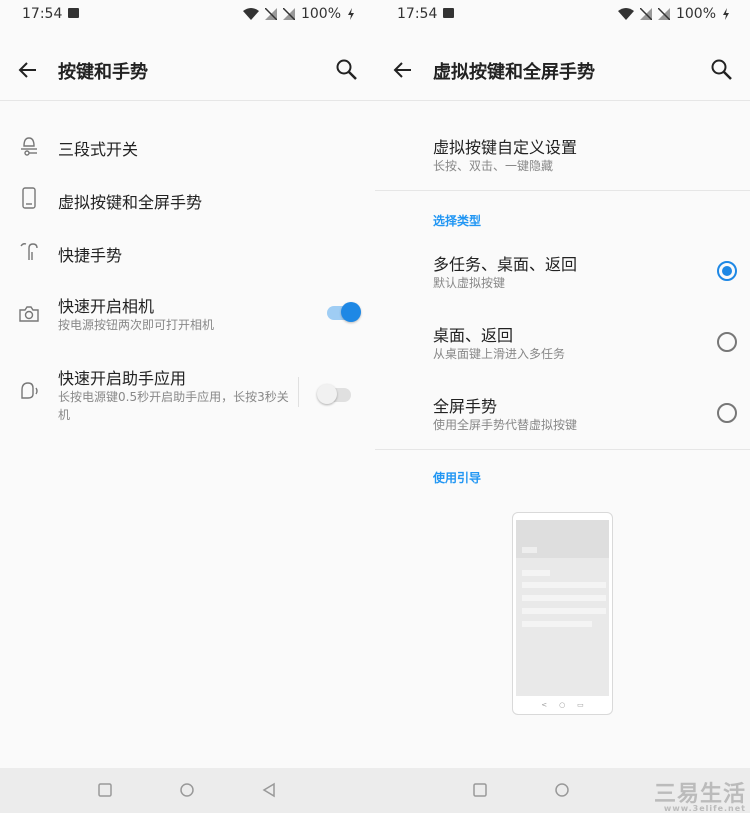 Image resolution: width=750 pixels, height=813 pixels. Describe the element at coordinates (562, 342) in the screenshot. I see `option-home-back: 桌面、返回 从桌面键上滑进入多任务` at that location.